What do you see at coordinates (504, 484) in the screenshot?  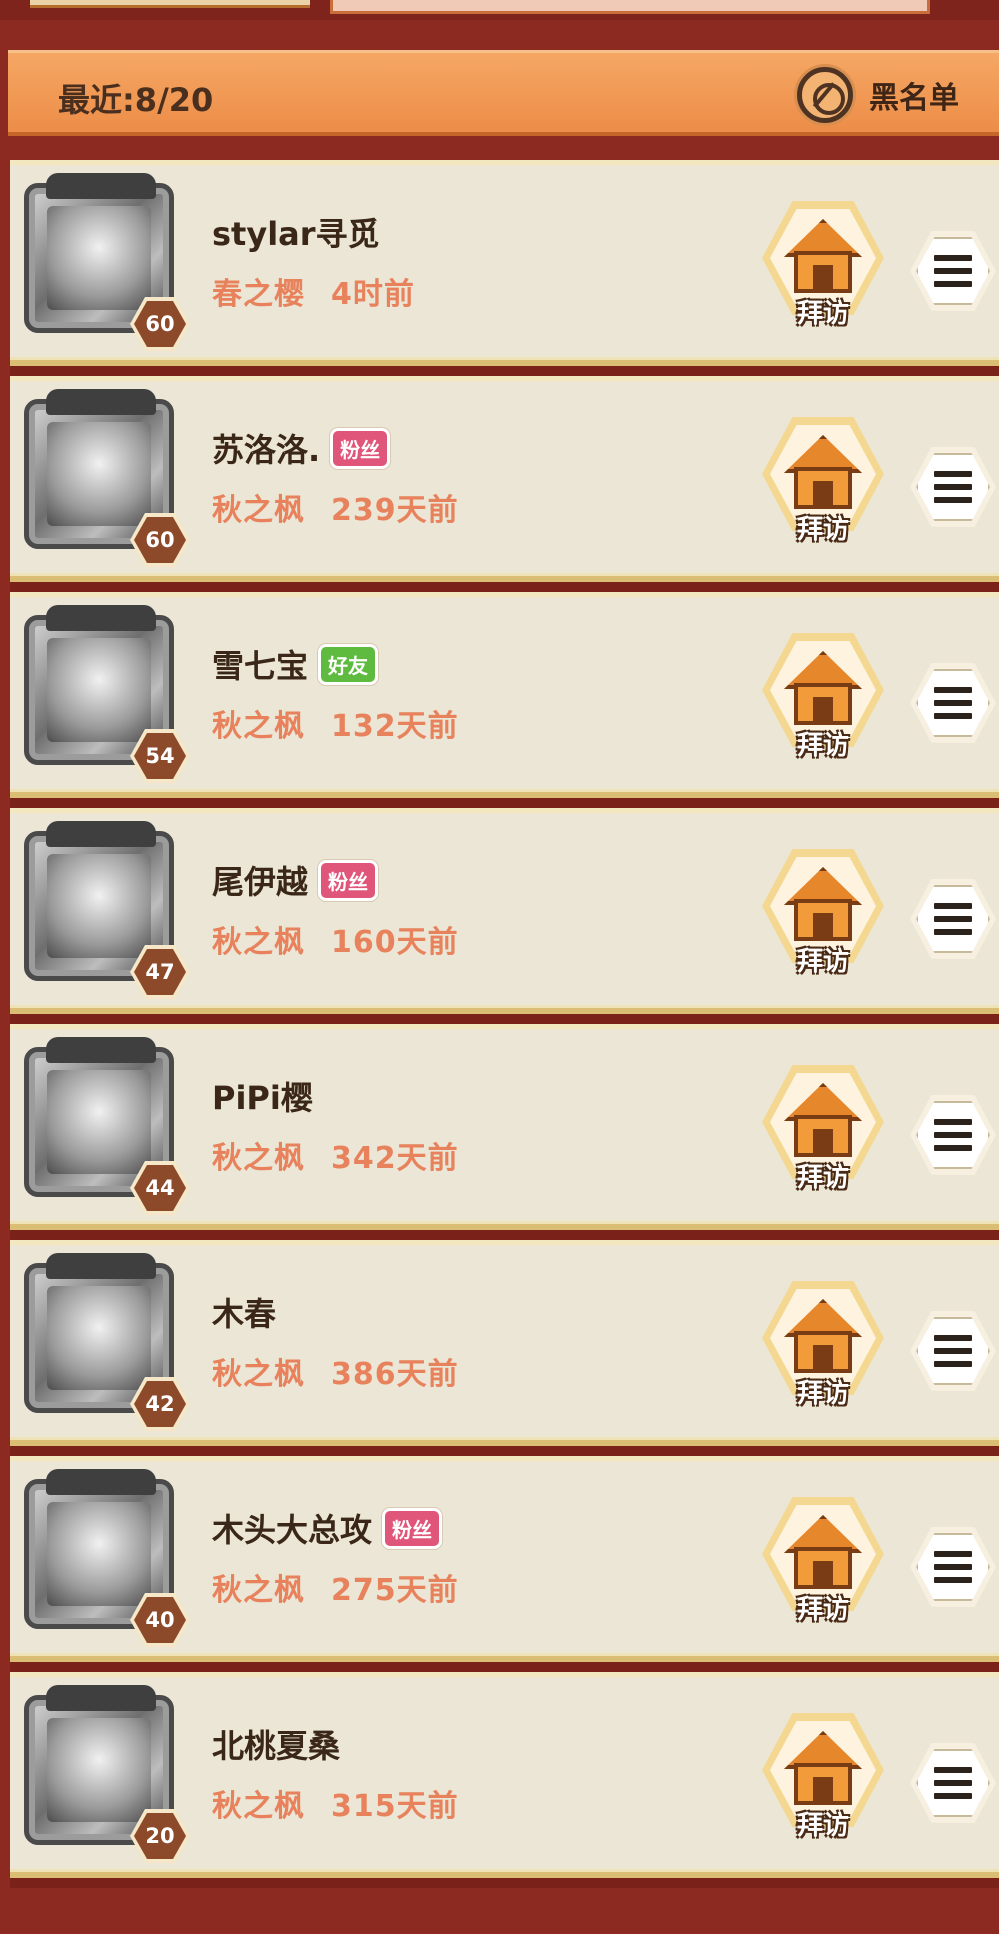 I see `visitor-row: 60 苏洛洛. 粉丝 秋之枫 239天前 拜访` at bounding box center [504, 484].